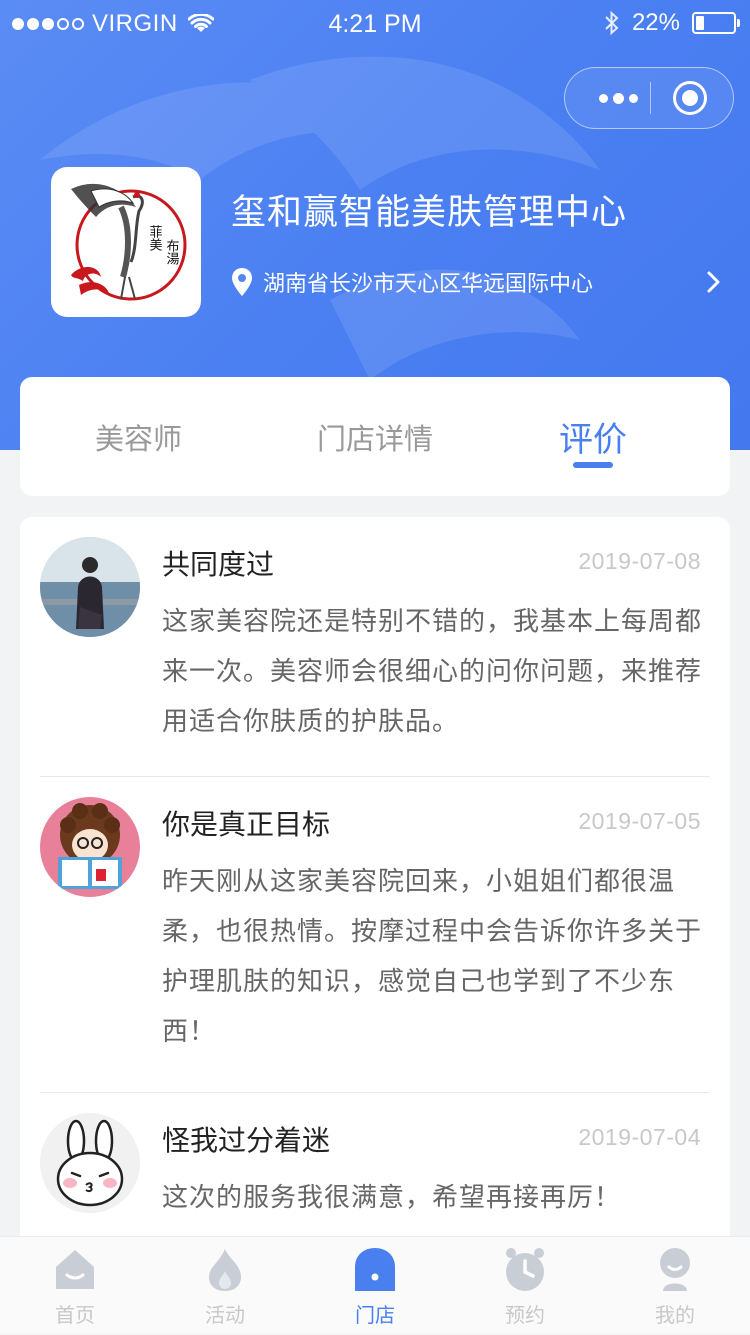 This screenshot has width=750, height=1335. I want to click on home-icon, so click(75, 1269).